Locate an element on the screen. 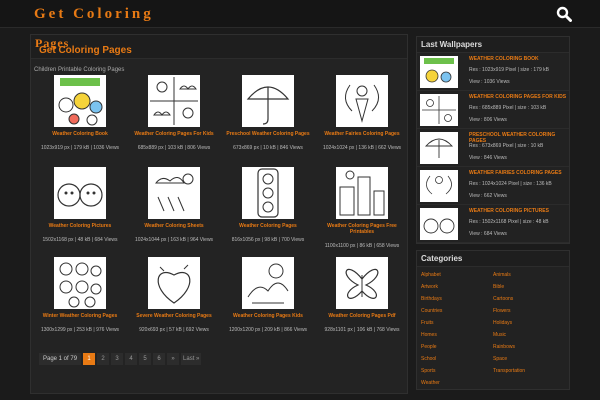 This screenshot has width=600, height=400. card-meta: 928x1101 px | 106 kB | 768 Views is located at coordinates (362, 330).